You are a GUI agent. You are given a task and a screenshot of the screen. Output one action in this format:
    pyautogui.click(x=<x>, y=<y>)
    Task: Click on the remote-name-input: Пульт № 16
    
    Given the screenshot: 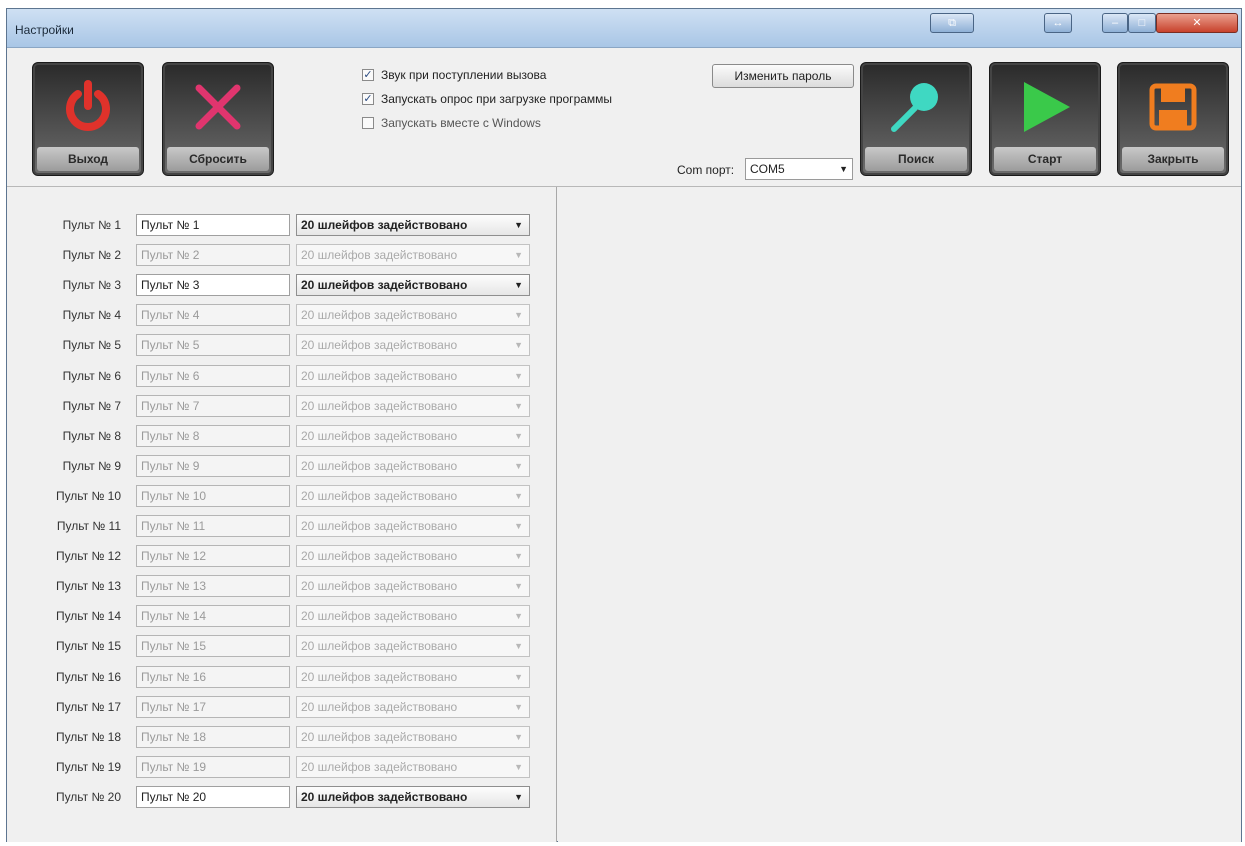 What is the action you would take?
    pyautogui.click(x=213, y=676)
    